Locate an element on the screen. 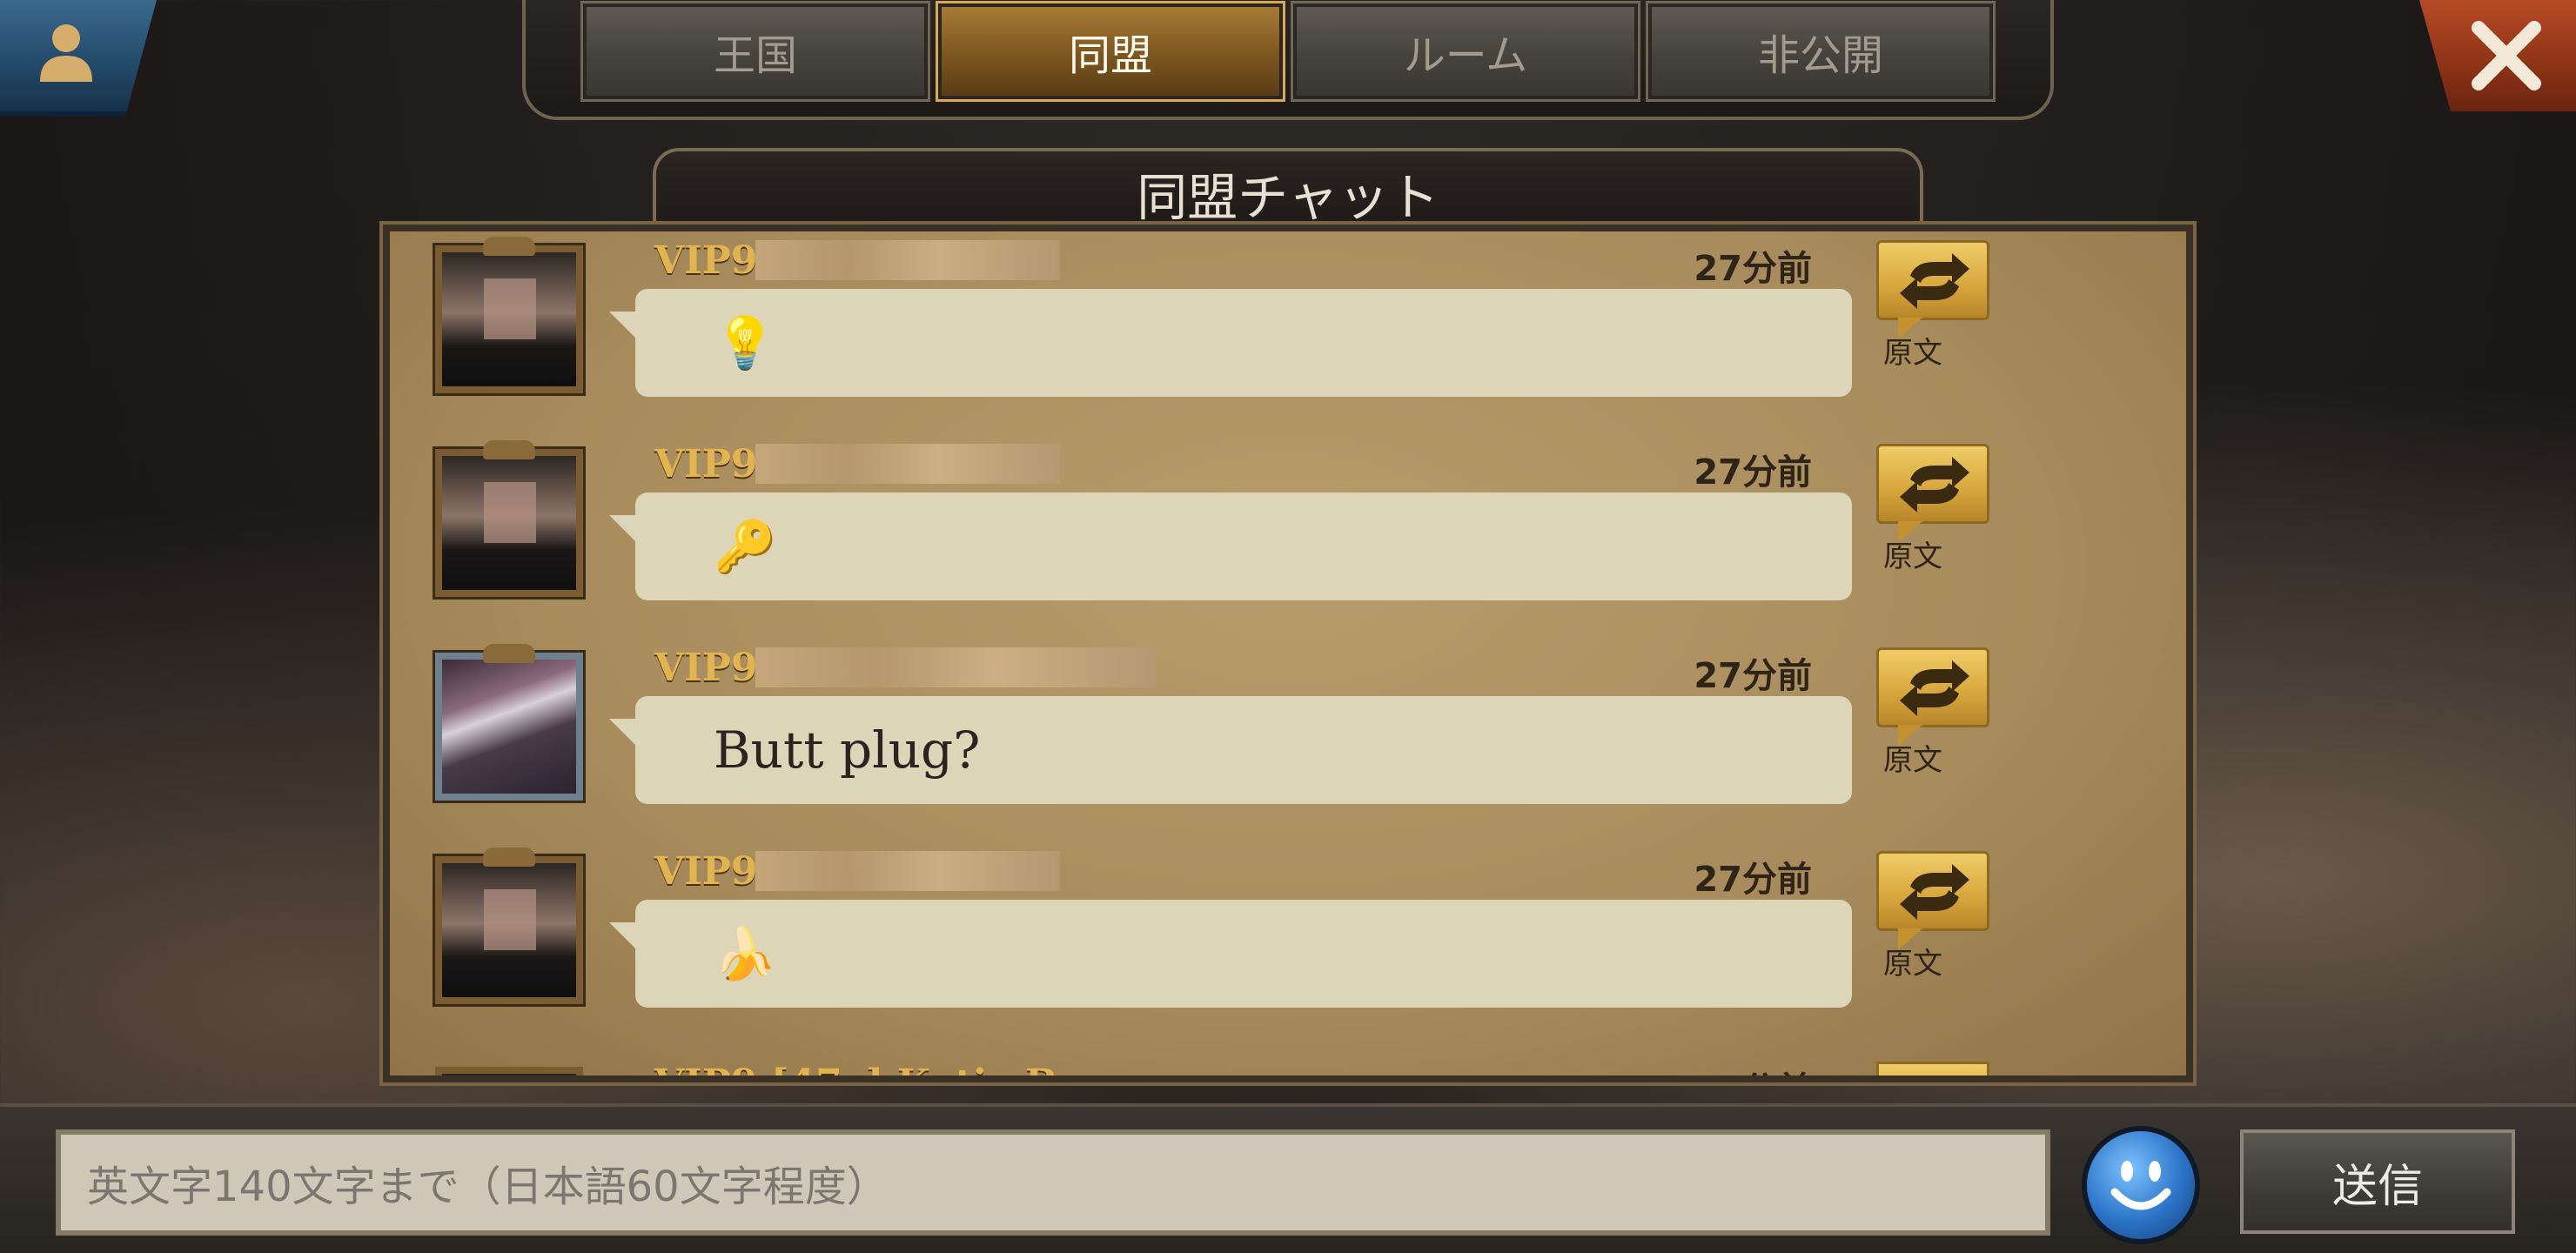 The height and width of the screenshot is (1253, 2576). chat-title: 同盟チャット is located at coordinates (1288, 191).